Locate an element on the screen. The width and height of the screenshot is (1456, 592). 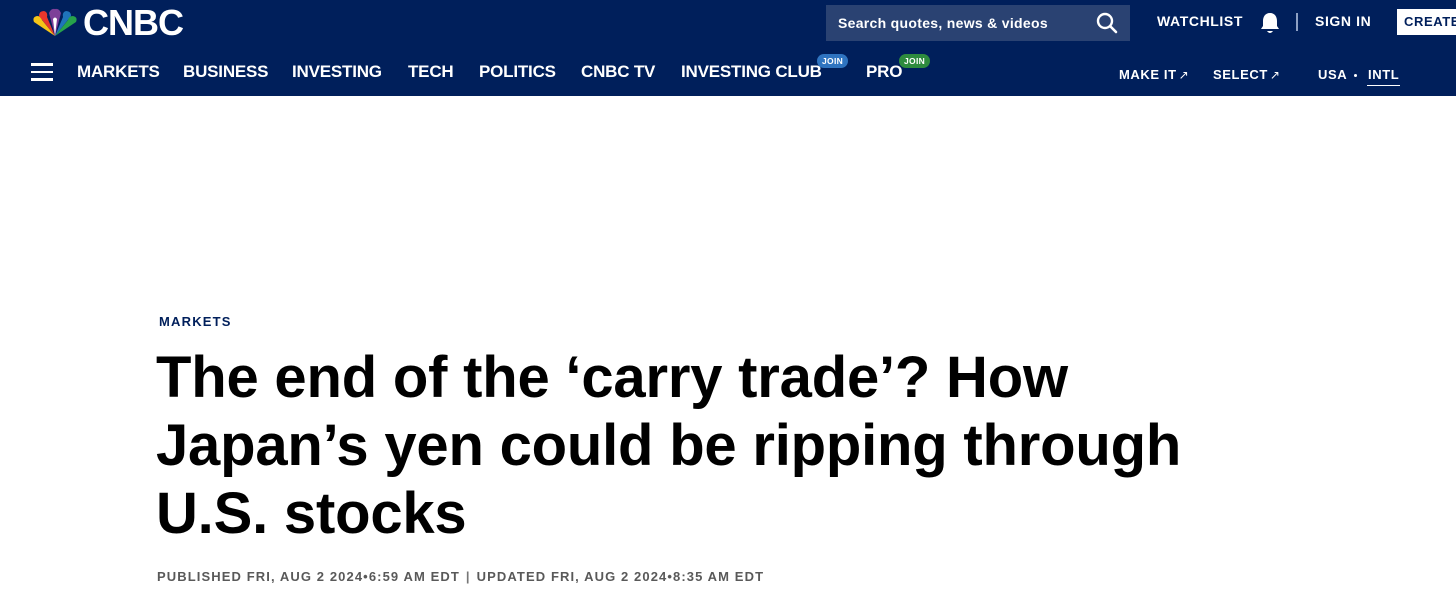
headline-line: Japan’s yen could be ripping through is located at coordinates (669, 445).